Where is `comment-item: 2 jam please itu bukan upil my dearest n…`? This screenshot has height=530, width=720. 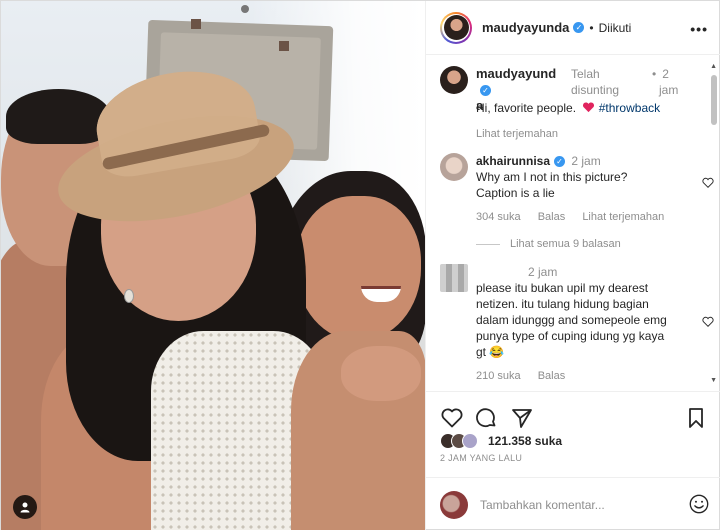
comment-item: 2 jam please itu bukan upil my dearest n… is located at coordinates (577, 327).